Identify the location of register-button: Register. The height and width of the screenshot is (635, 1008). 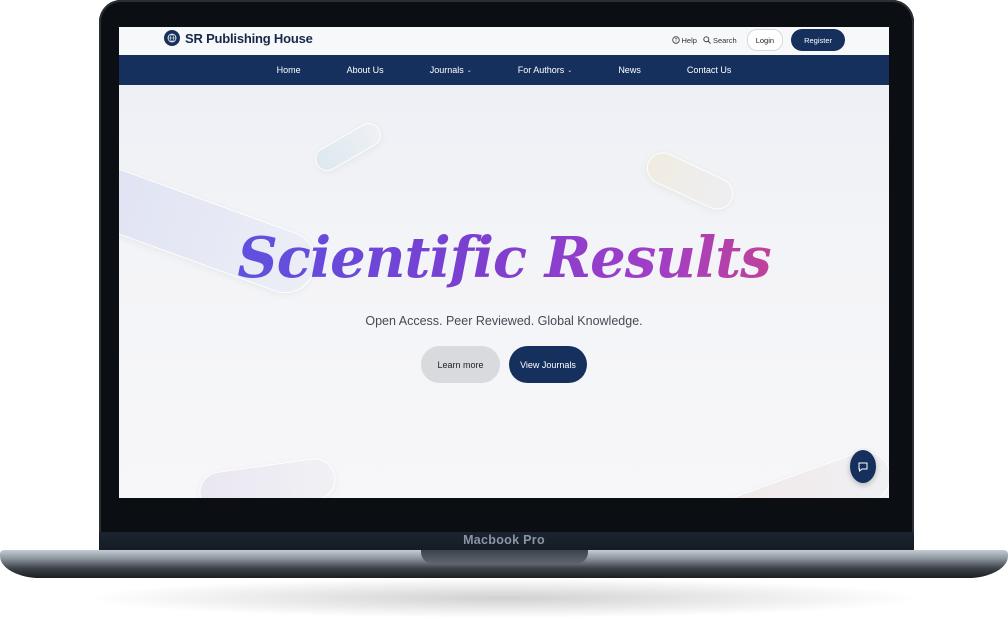
(818, 40).